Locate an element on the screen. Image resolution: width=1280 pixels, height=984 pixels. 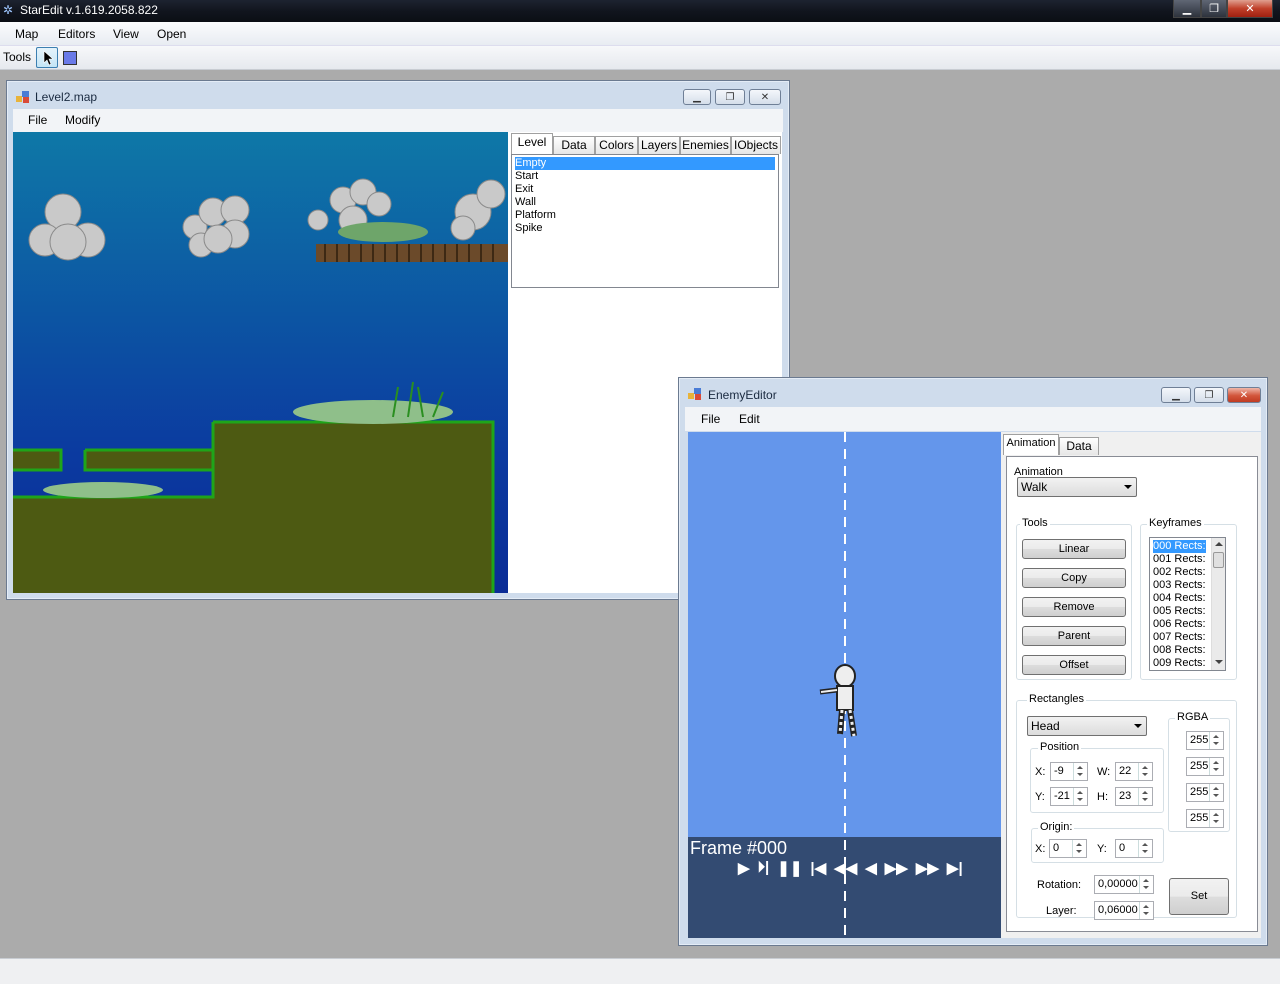
minimize-button: ▁ is located at coordinates (1187, 9).